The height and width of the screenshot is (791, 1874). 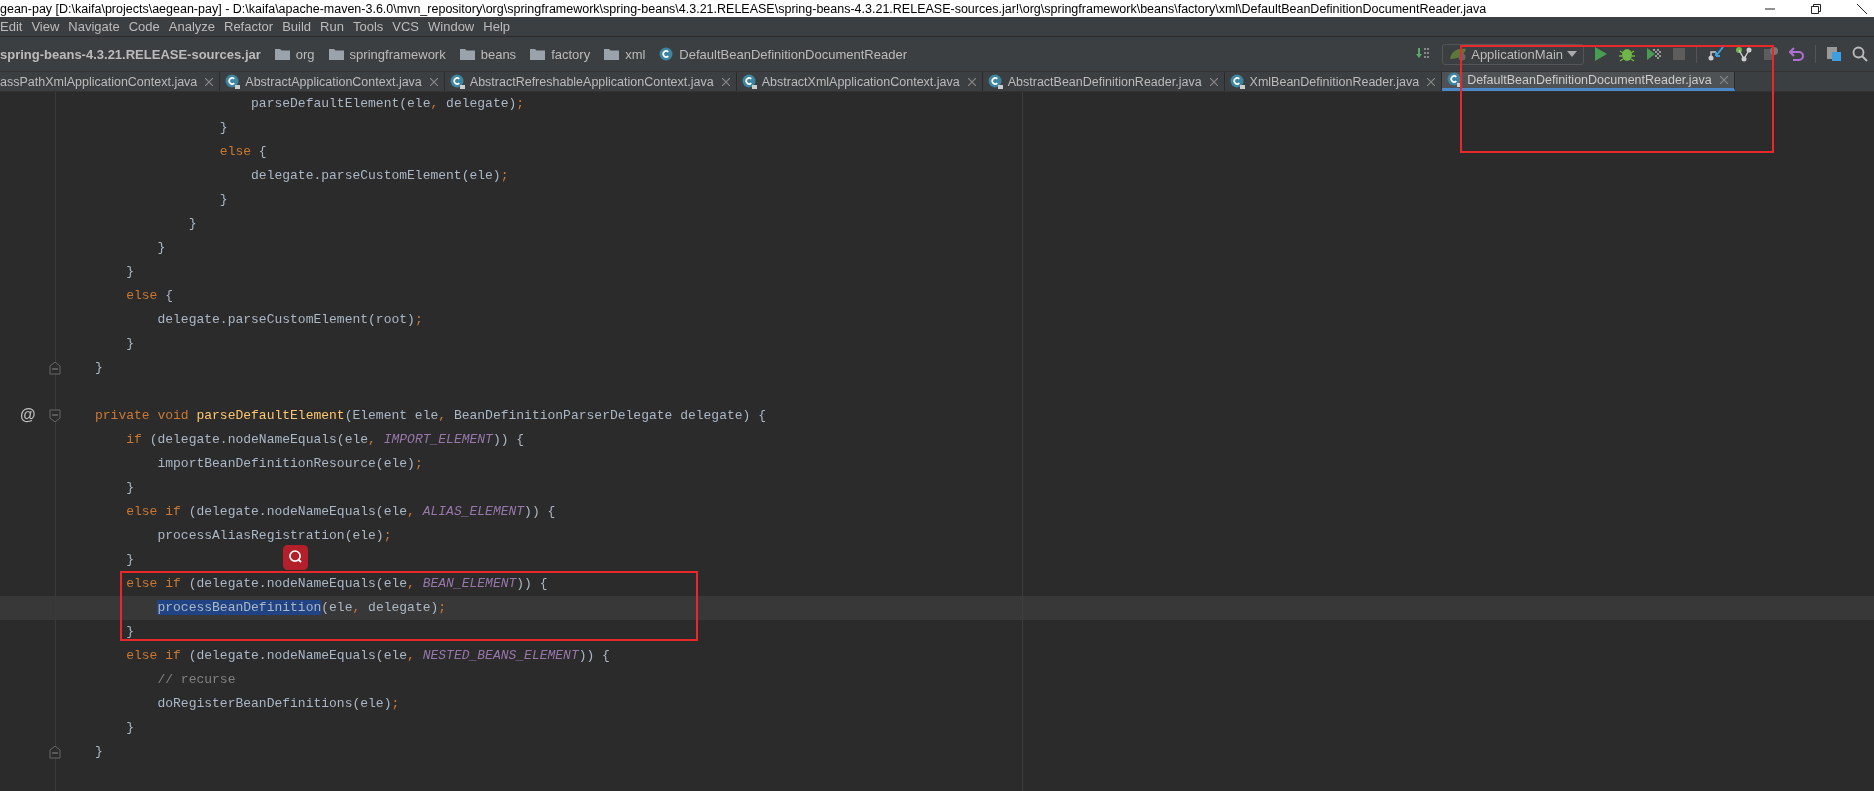 I want to click on caret-icon, so click(x=1572, y=54).